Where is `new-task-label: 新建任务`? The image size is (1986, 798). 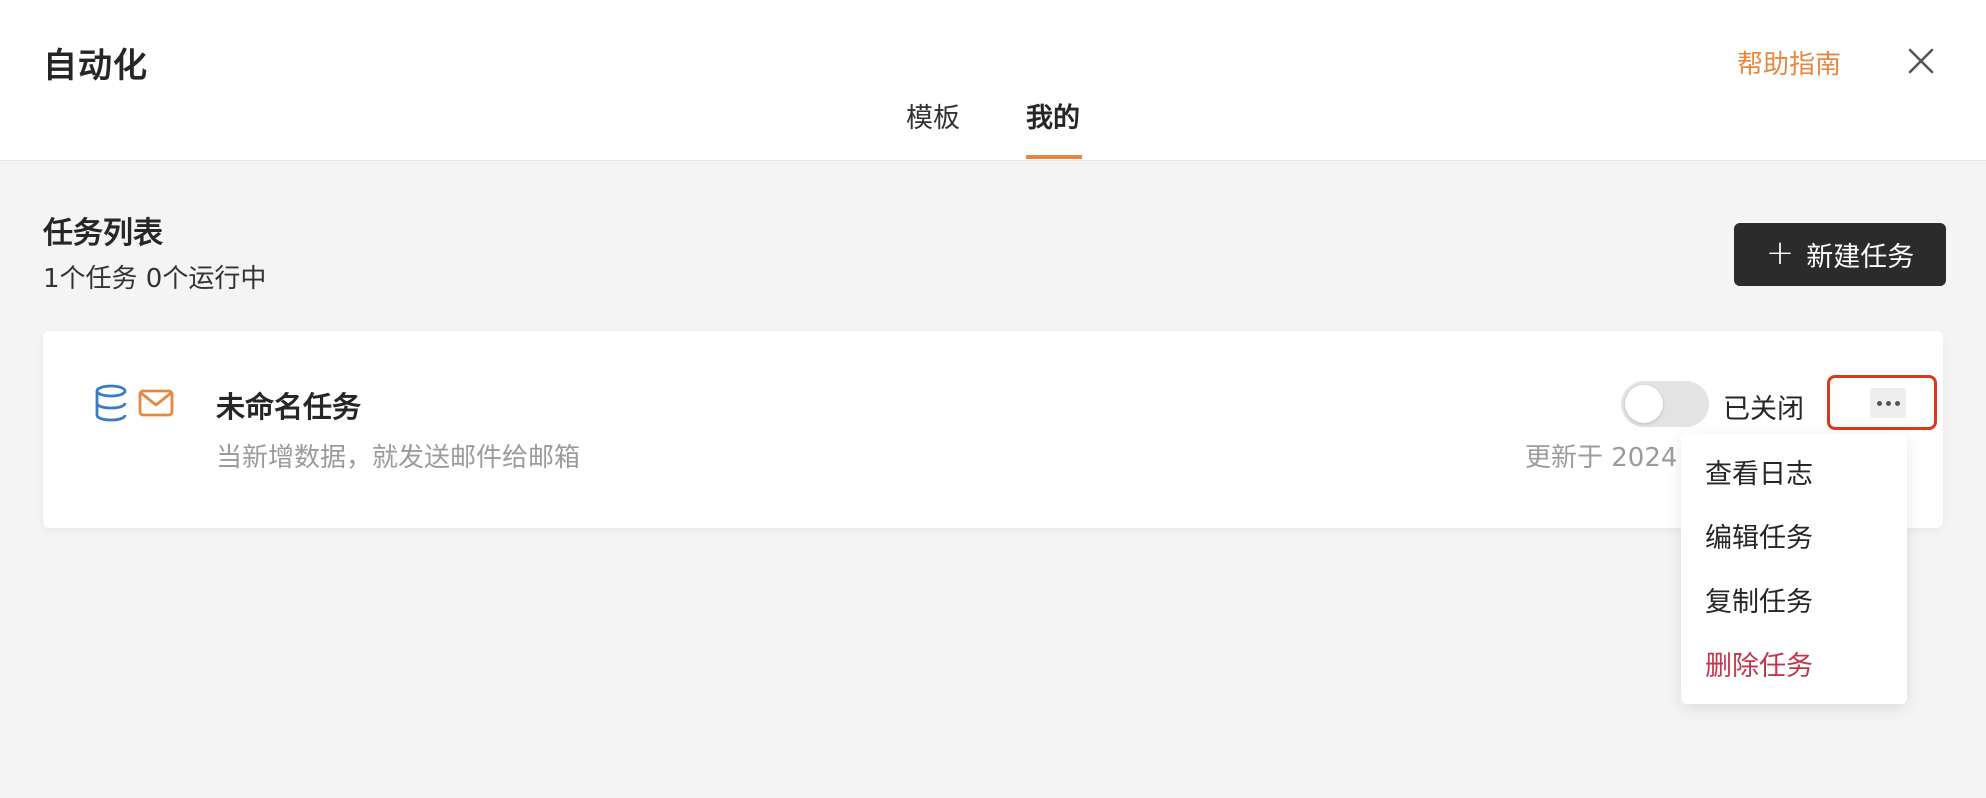
new-task-label: 新建任务 is located at coordinates (1860, 257).